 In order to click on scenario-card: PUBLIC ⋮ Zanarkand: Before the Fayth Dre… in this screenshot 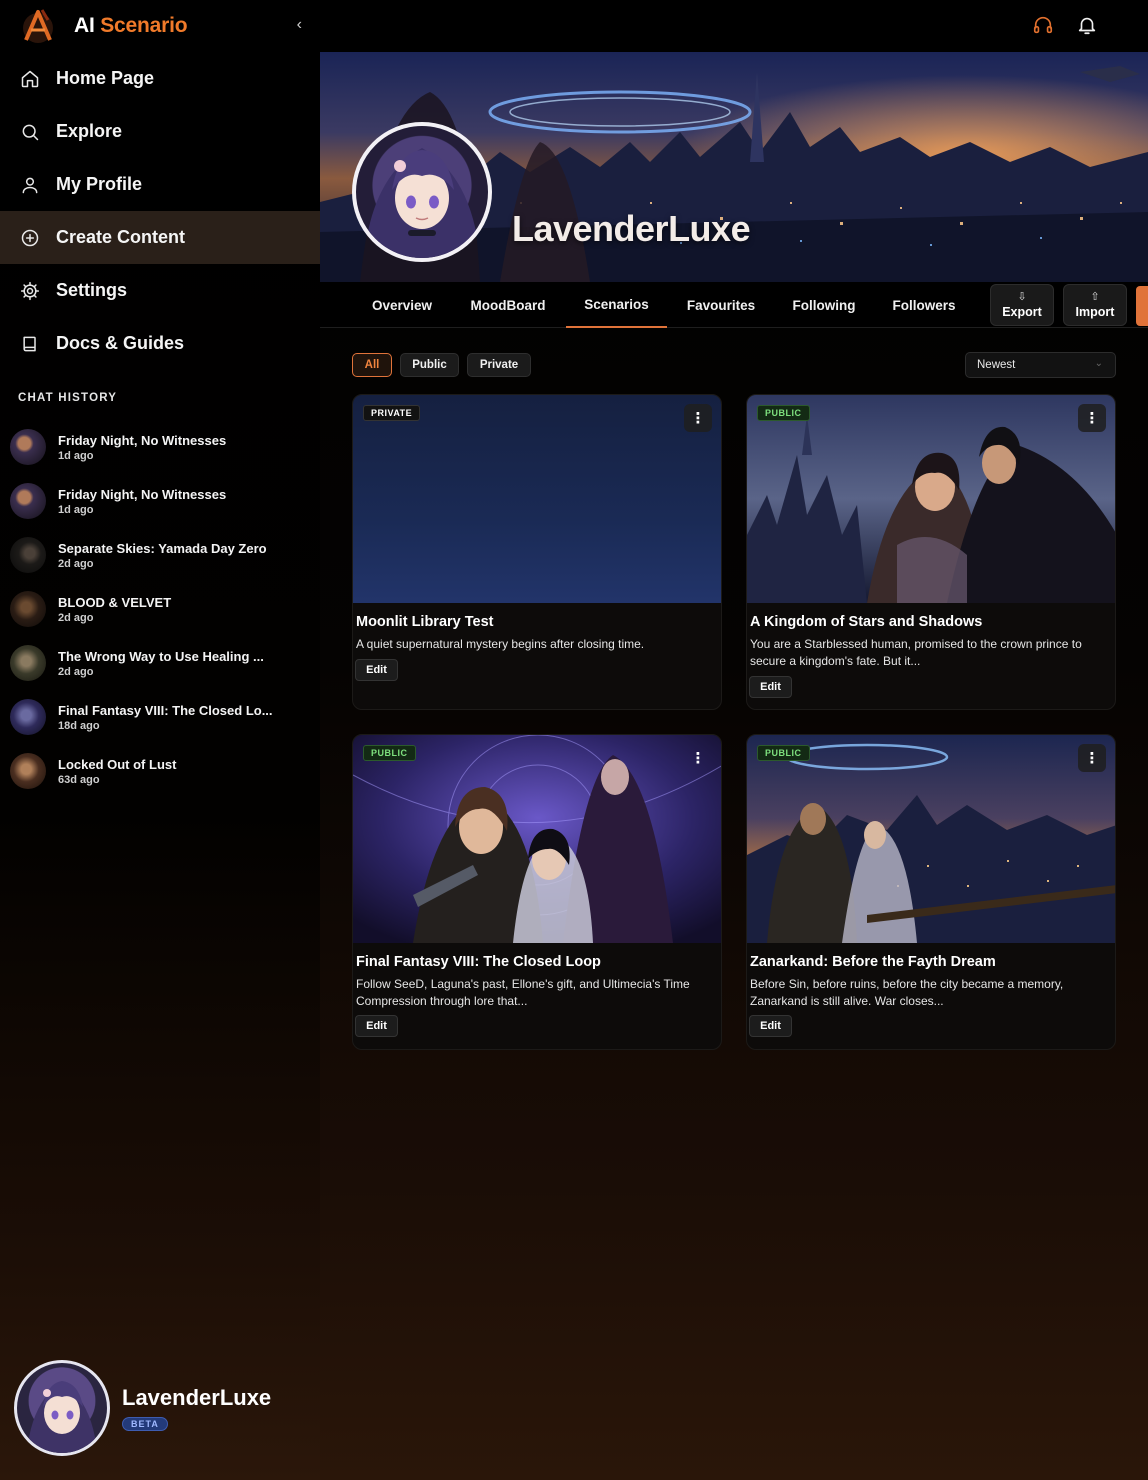, I will do `click(931, 892)`.